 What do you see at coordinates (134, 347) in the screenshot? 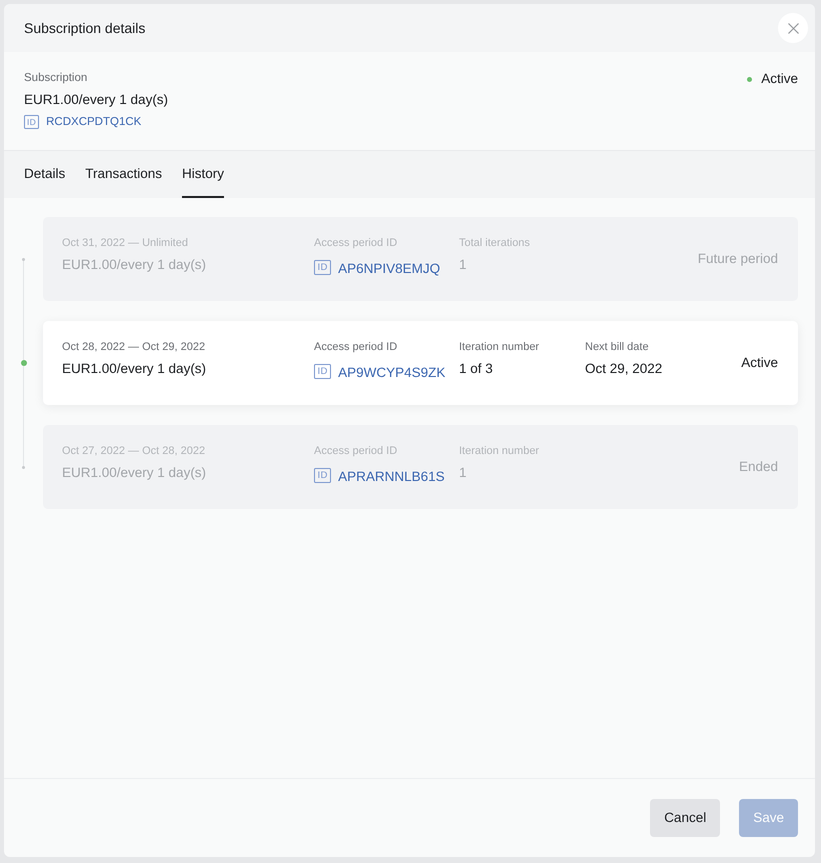
I see `period-dates: Oct 28, 2022 — Oct 29, 2022` at bounding box center [134, 347].